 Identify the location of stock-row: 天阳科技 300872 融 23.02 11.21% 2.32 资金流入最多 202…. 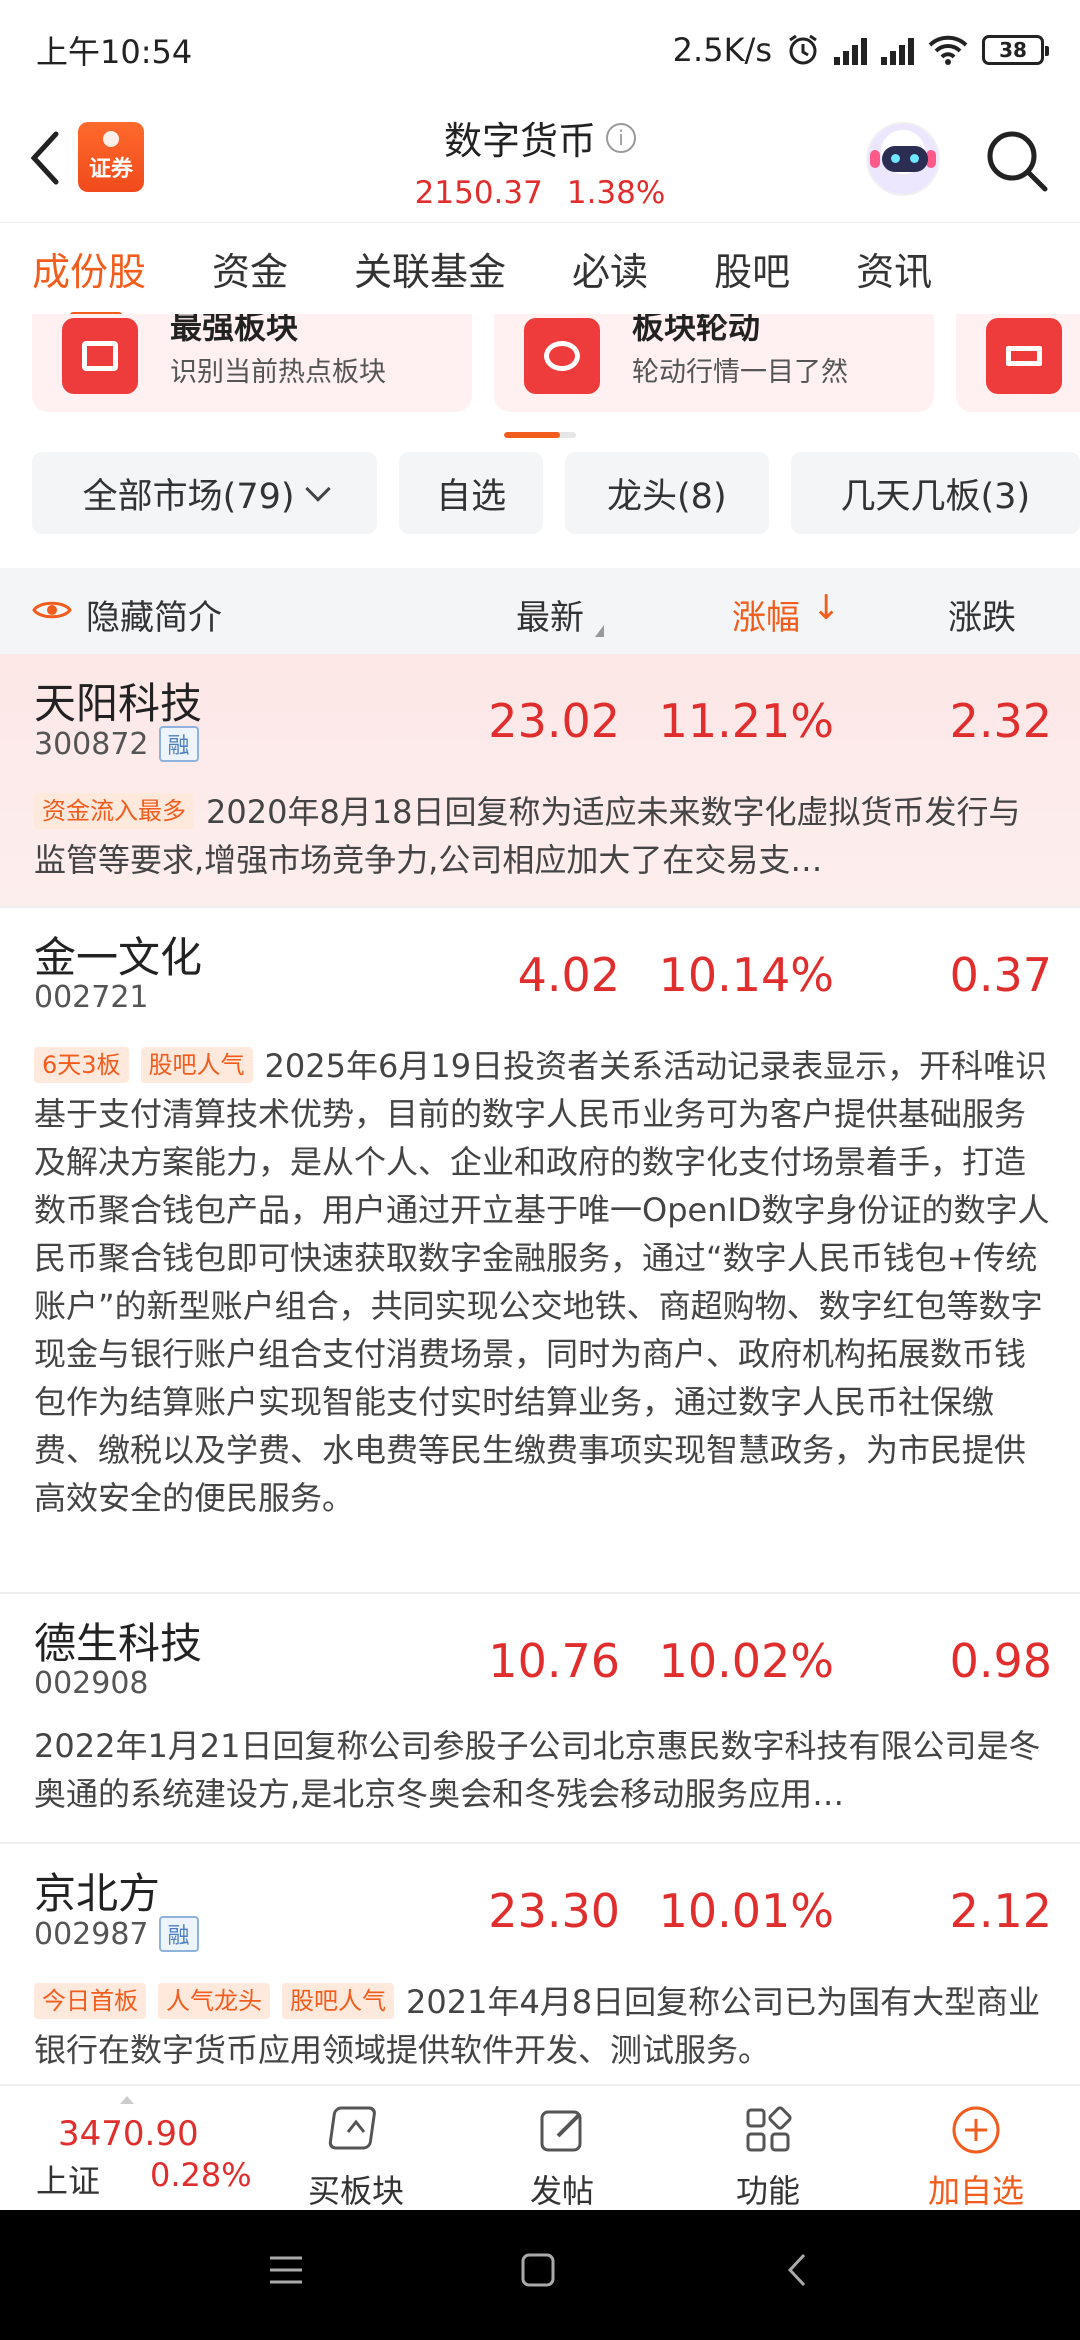
(540, 781).